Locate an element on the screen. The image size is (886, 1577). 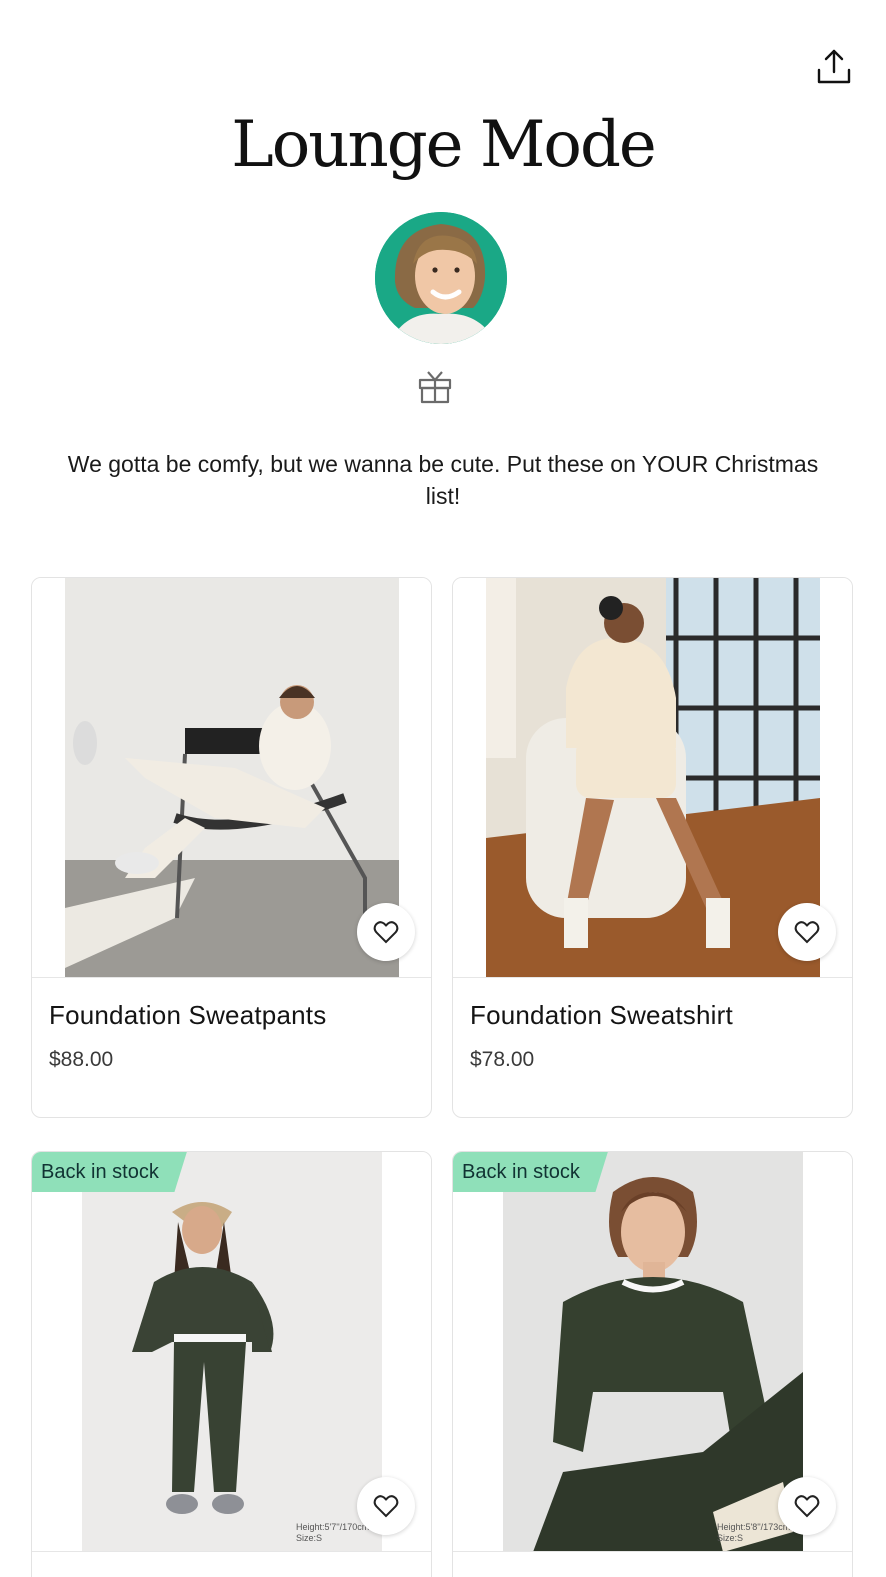
gift-icon is located at coordinates (435, 387).